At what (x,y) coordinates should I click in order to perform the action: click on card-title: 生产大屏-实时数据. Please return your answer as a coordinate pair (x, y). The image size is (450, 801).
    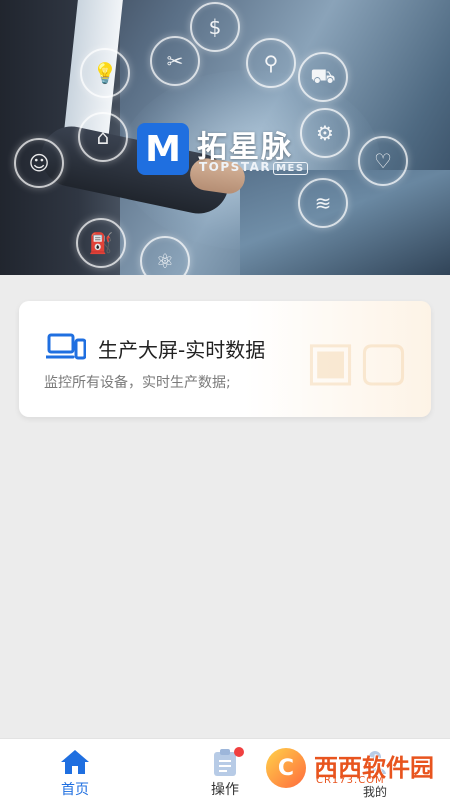
    Looking at the image, I should click on (182, 350).